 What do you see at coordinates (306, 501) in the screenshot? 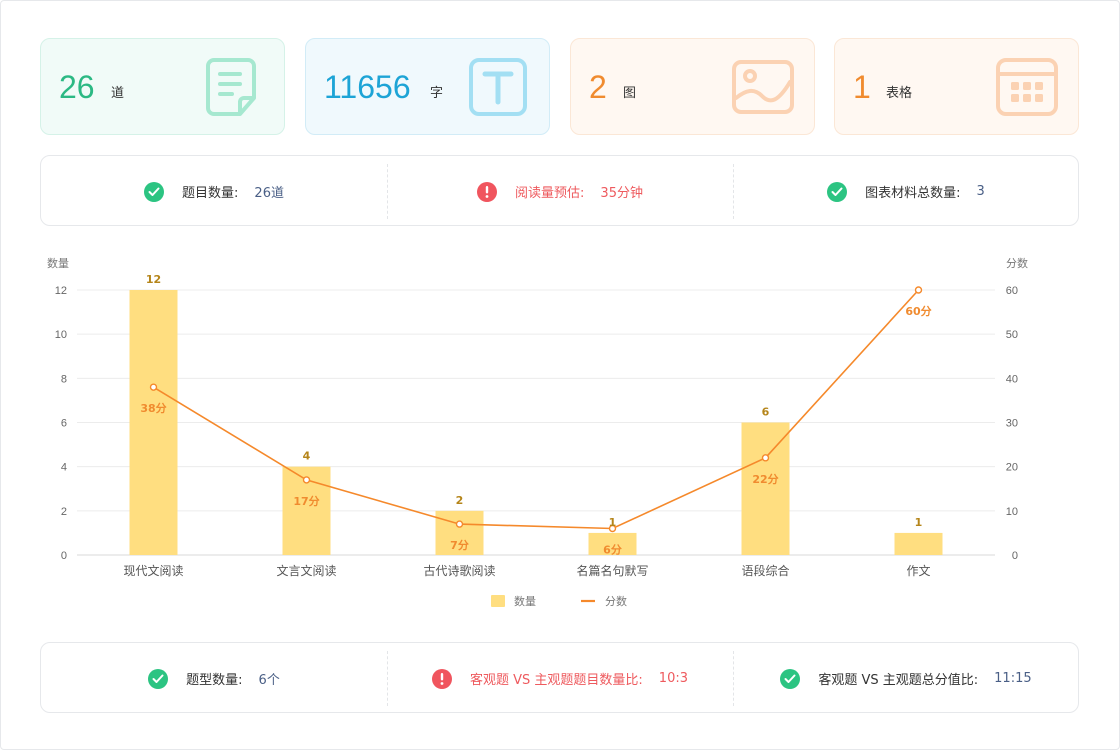
I see `line-value-label: 17分` at bounding box center [306, 501].